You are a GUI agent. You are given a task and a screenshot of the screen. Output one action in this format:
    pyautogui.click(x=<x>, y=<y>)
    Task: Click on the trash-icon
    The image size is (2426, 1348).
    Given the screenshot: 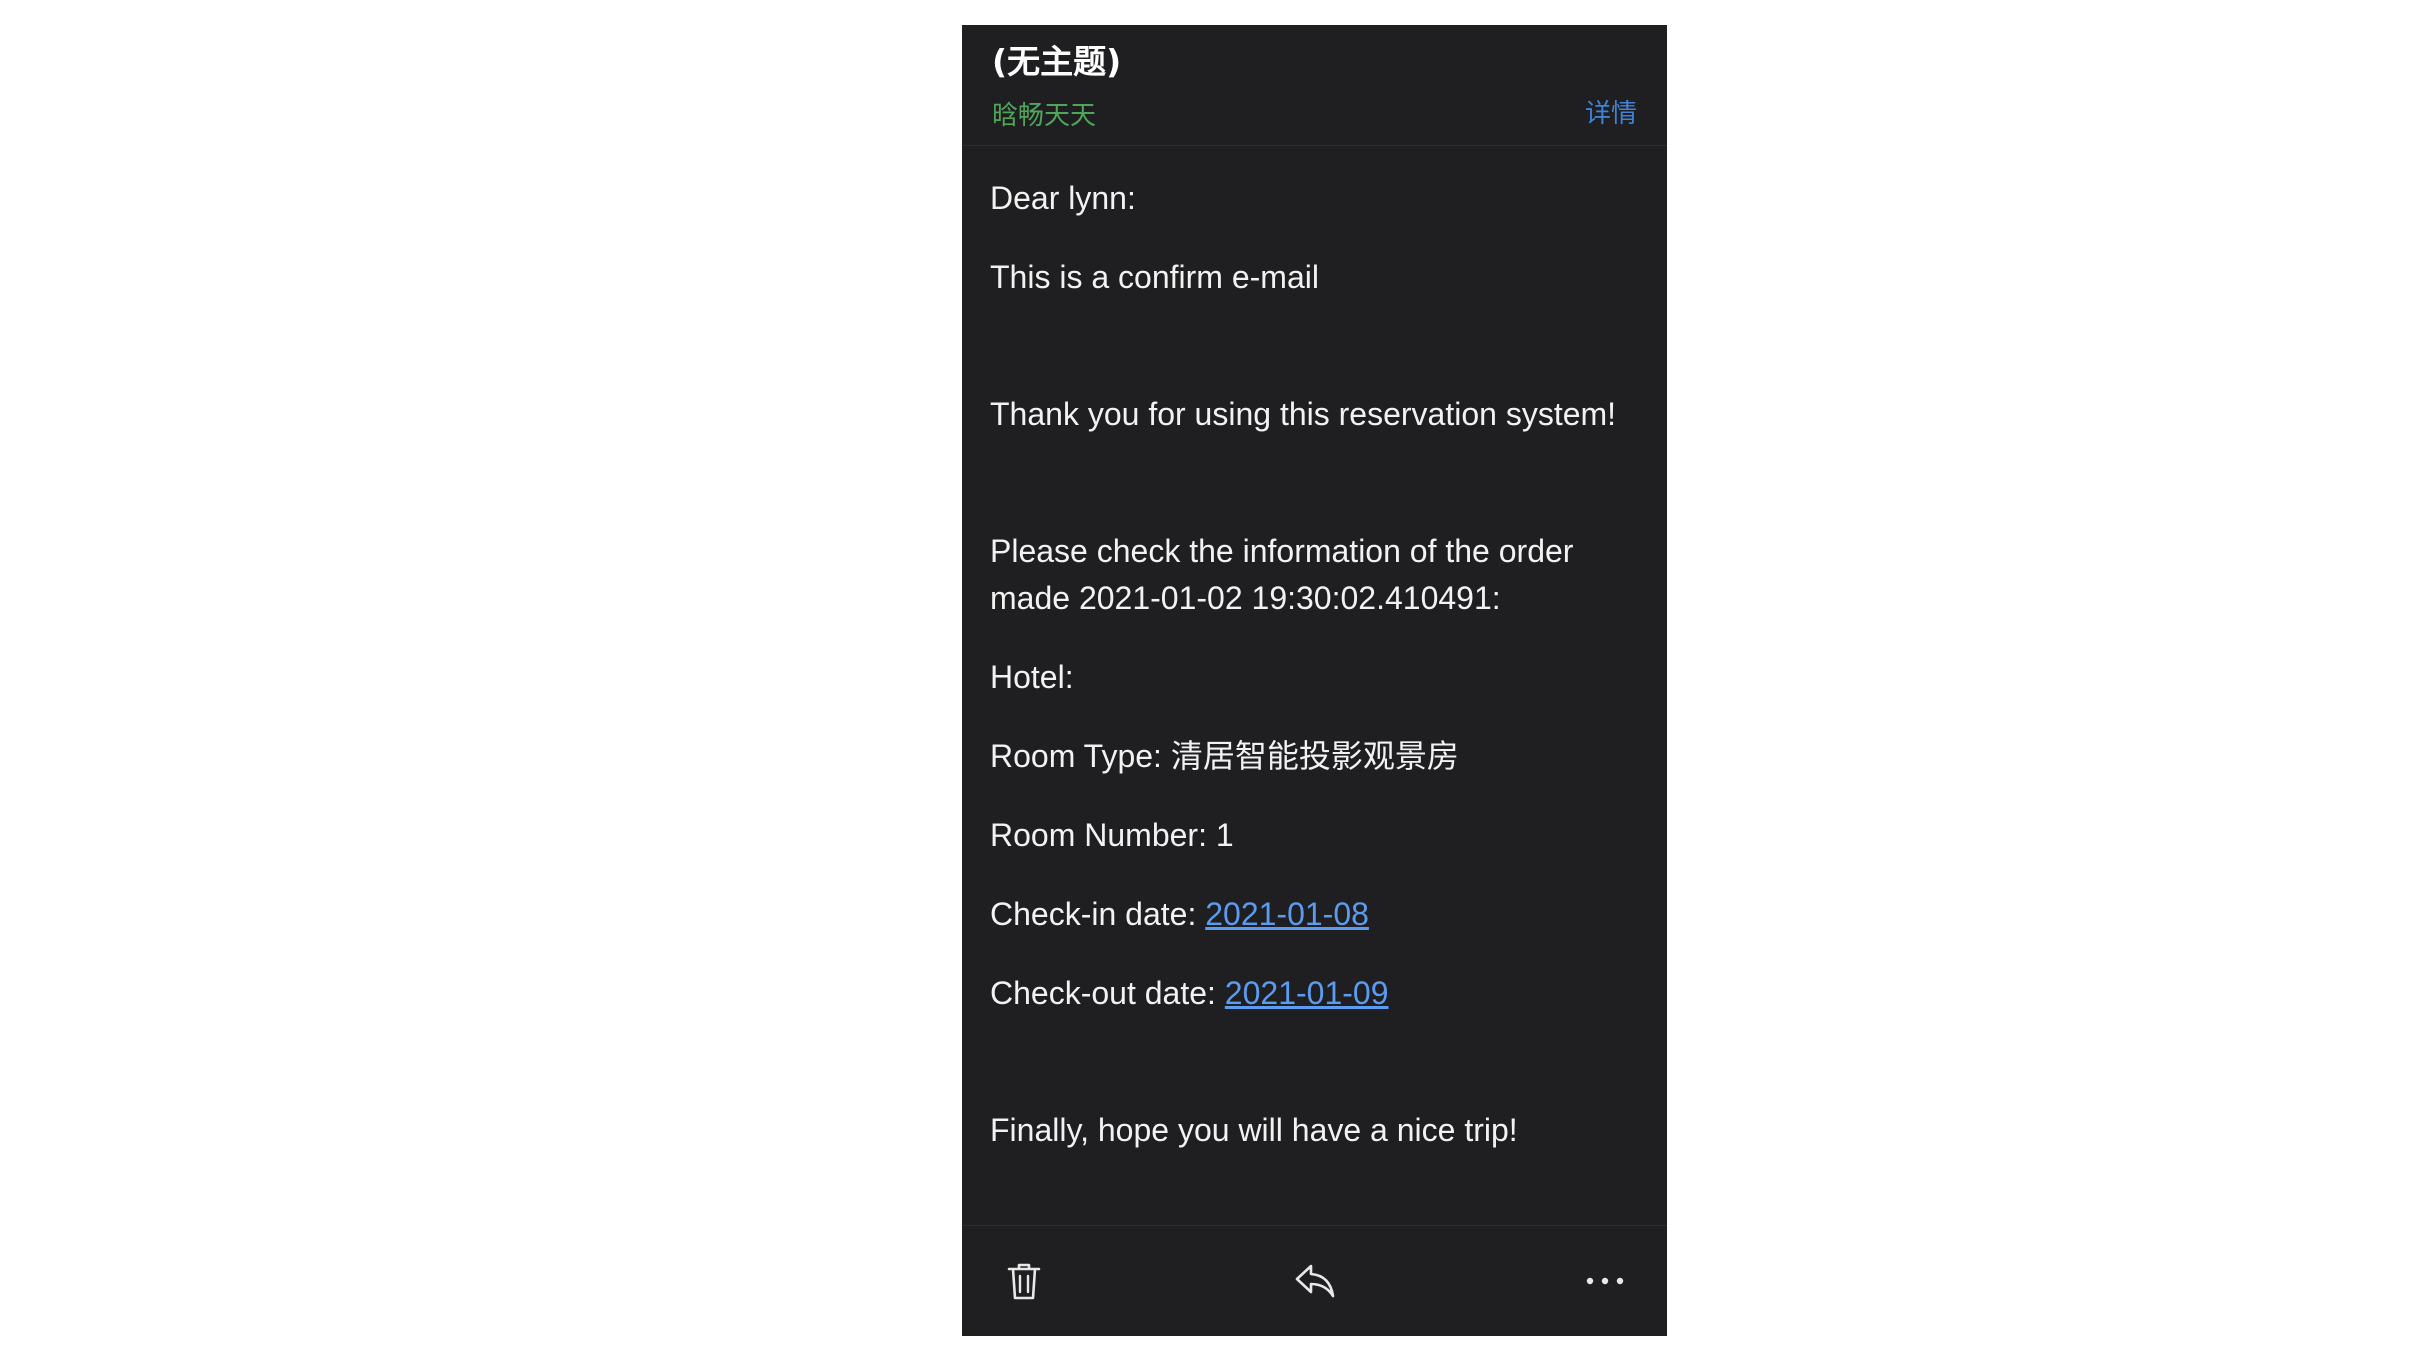 What is the action you would take?
    pyautogui.click(x=1024, y=1281)
    